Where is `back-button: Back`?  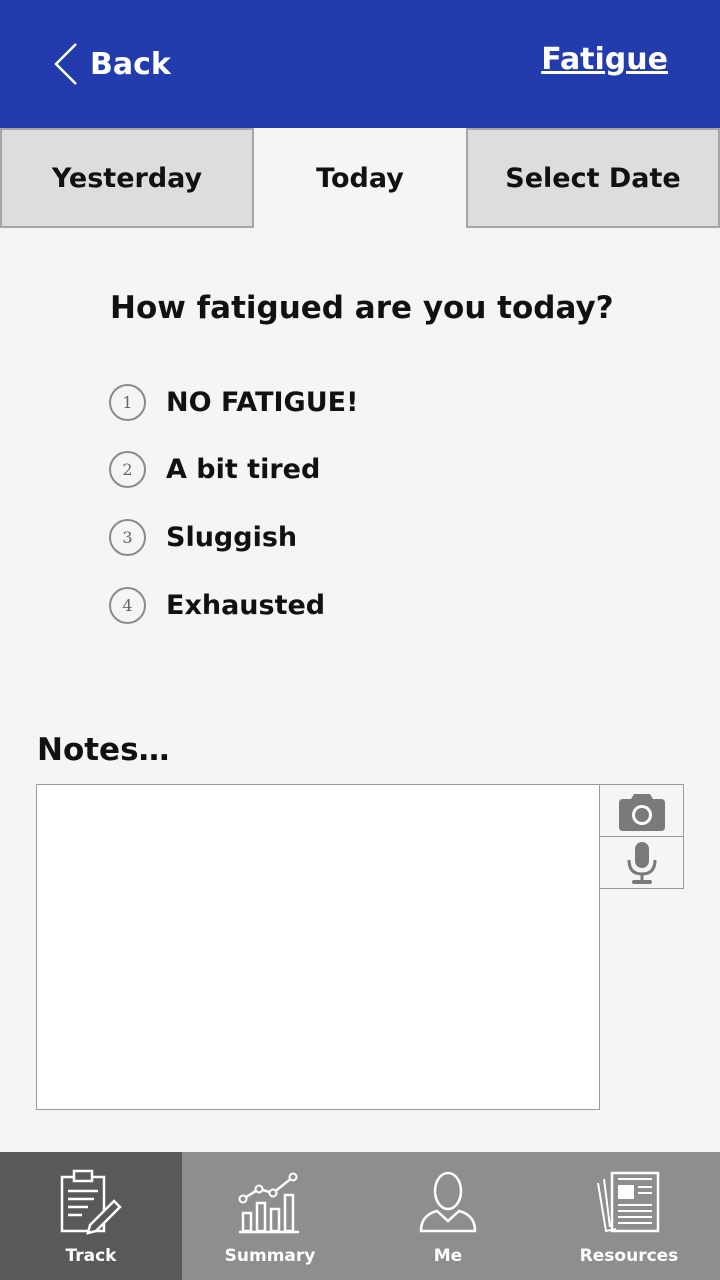 back-button: Back is located at coordinates (111, 64).